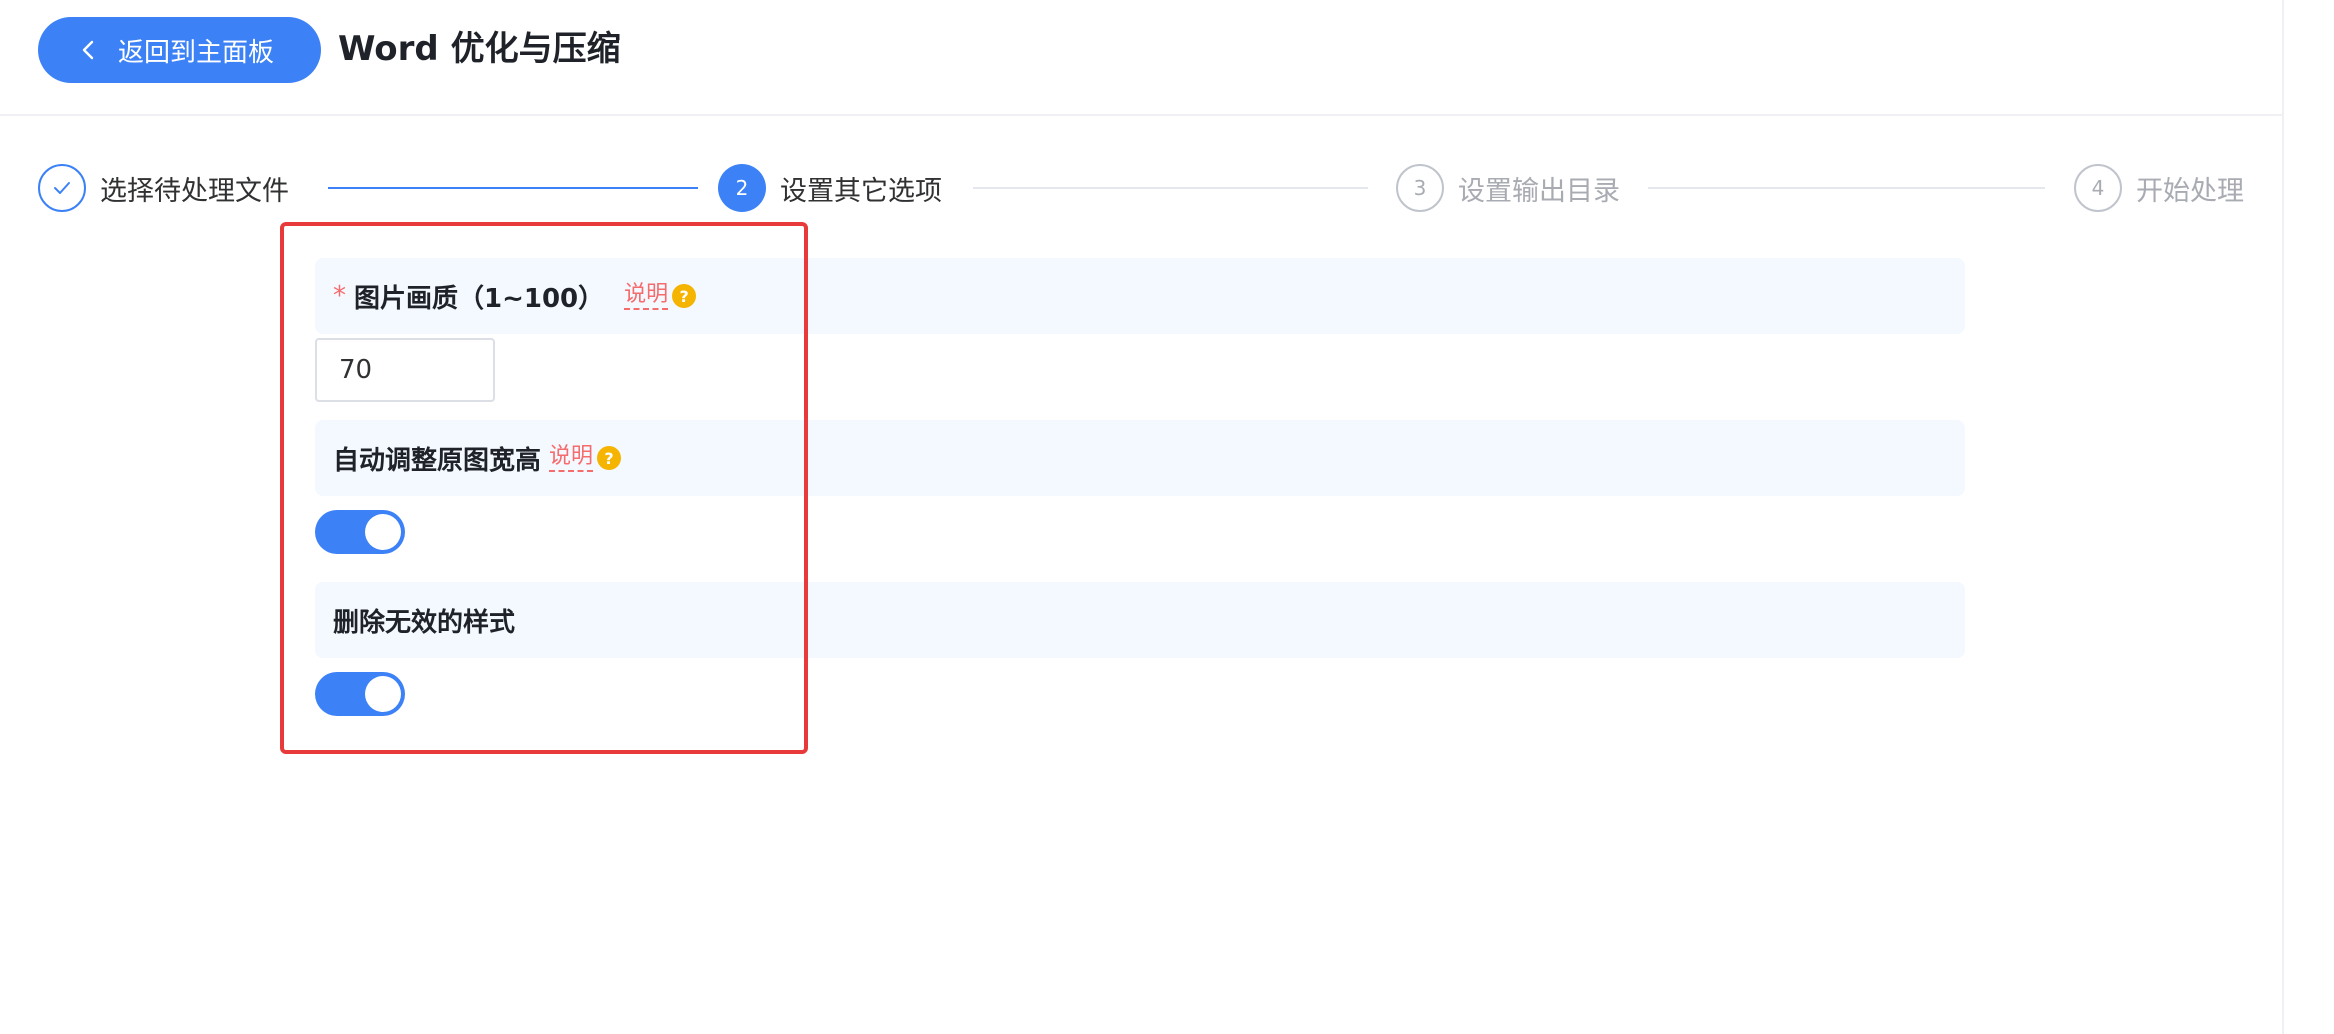 The image size is (2334, 1034). I want to click on required-mark: *, so click(339, 296).